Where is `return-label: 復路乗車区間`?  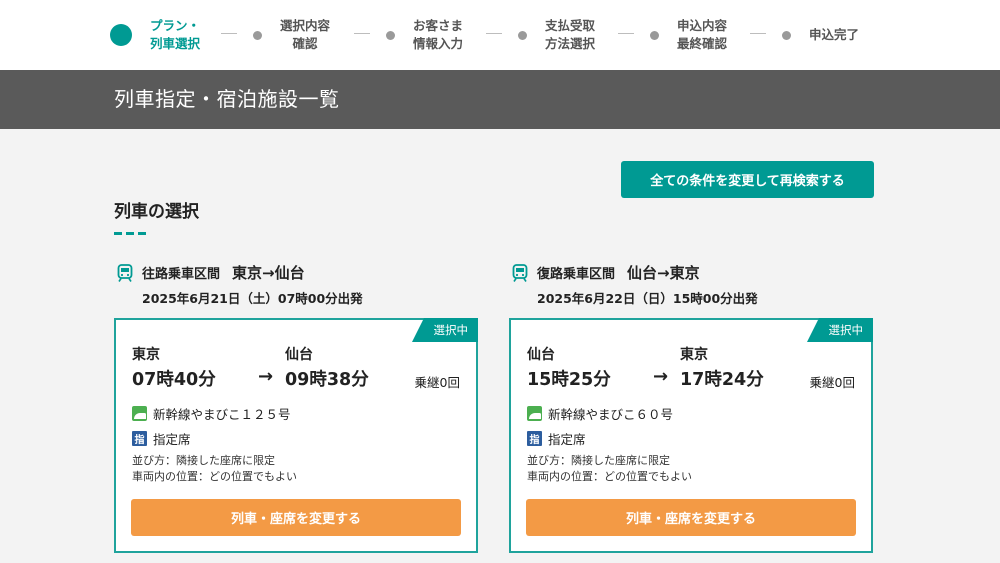 return-label: 復路乗車区間 is located at coordinates (576, 274).